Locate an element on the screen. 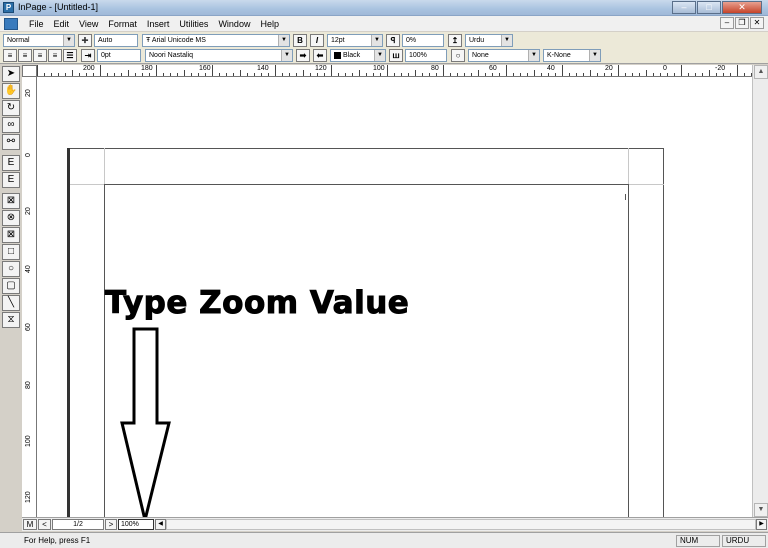 This screenshot has height=548, width=768. ruler-label: 200 is located at coordinates (89, 68).